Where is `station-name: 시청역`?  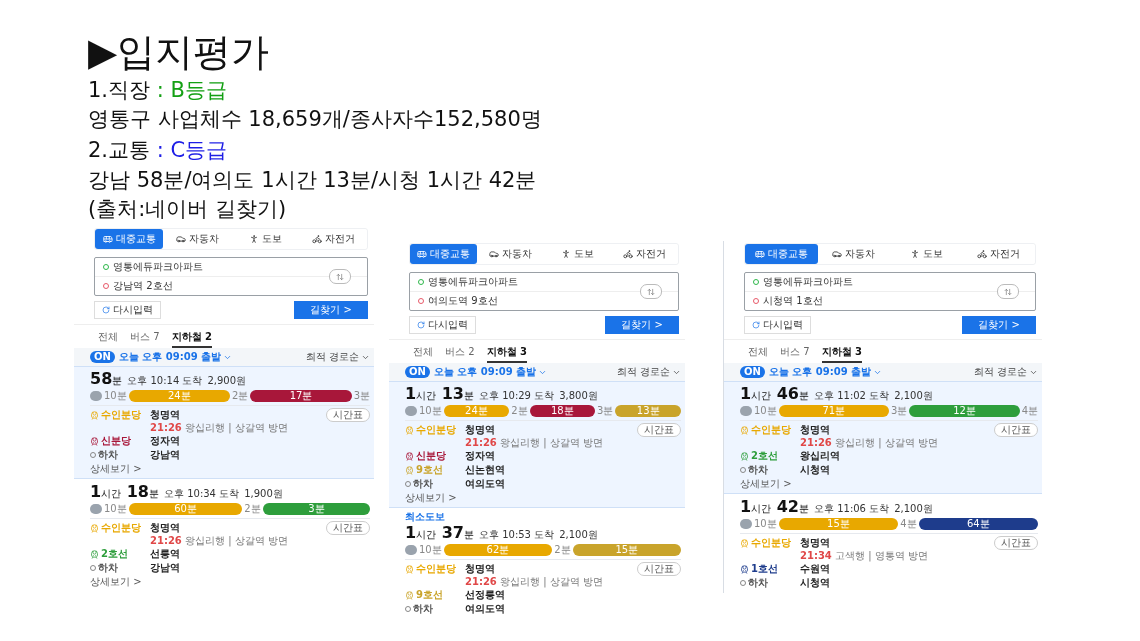
station-name: 시청역 is located at coordinates (815, 583).